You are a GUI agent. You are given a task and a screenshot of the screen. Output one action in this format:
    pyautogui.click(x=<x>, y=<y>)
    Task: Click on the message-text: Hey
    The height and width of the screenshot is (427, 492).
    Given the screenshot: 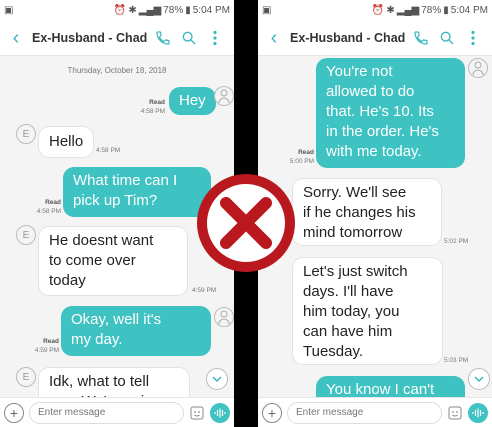 What is the action you would take?
    pyautogui.click(x=192, y=100)
    